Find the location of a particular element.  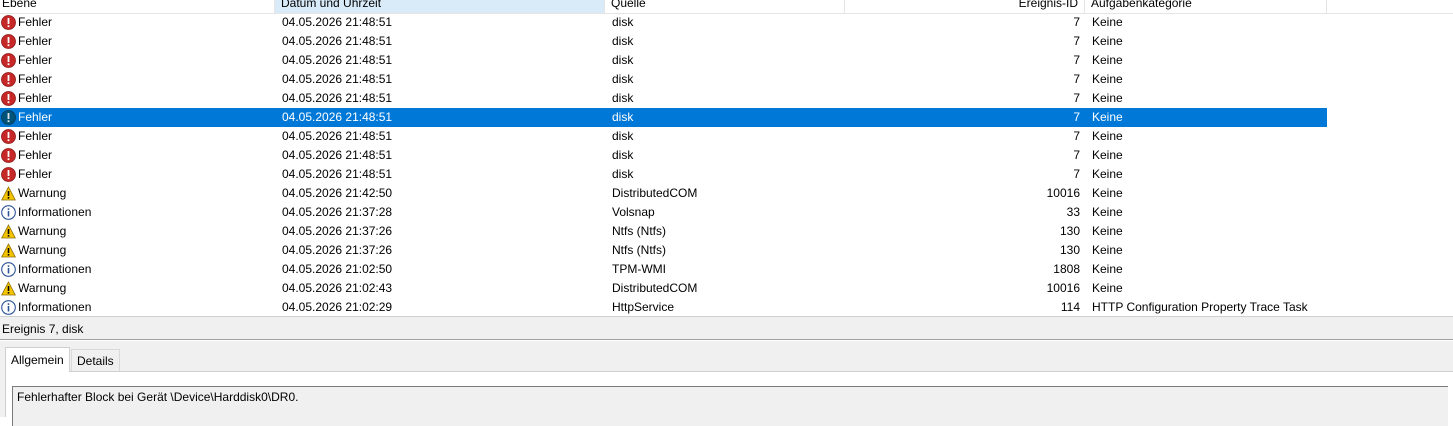

column-header-event-id: Ereignis-ID is located at coordinates (965, 6).